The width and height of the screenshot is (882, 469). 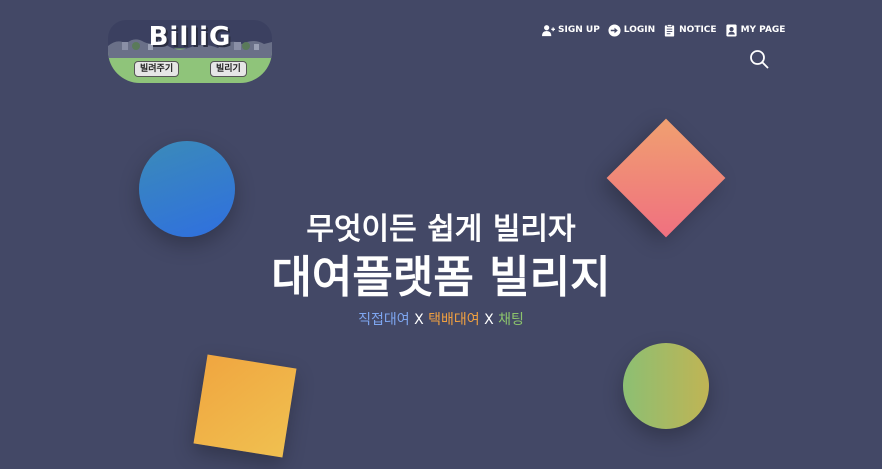 I want to click on my-page-link: MY PAGE, so click(x=755, y=30).